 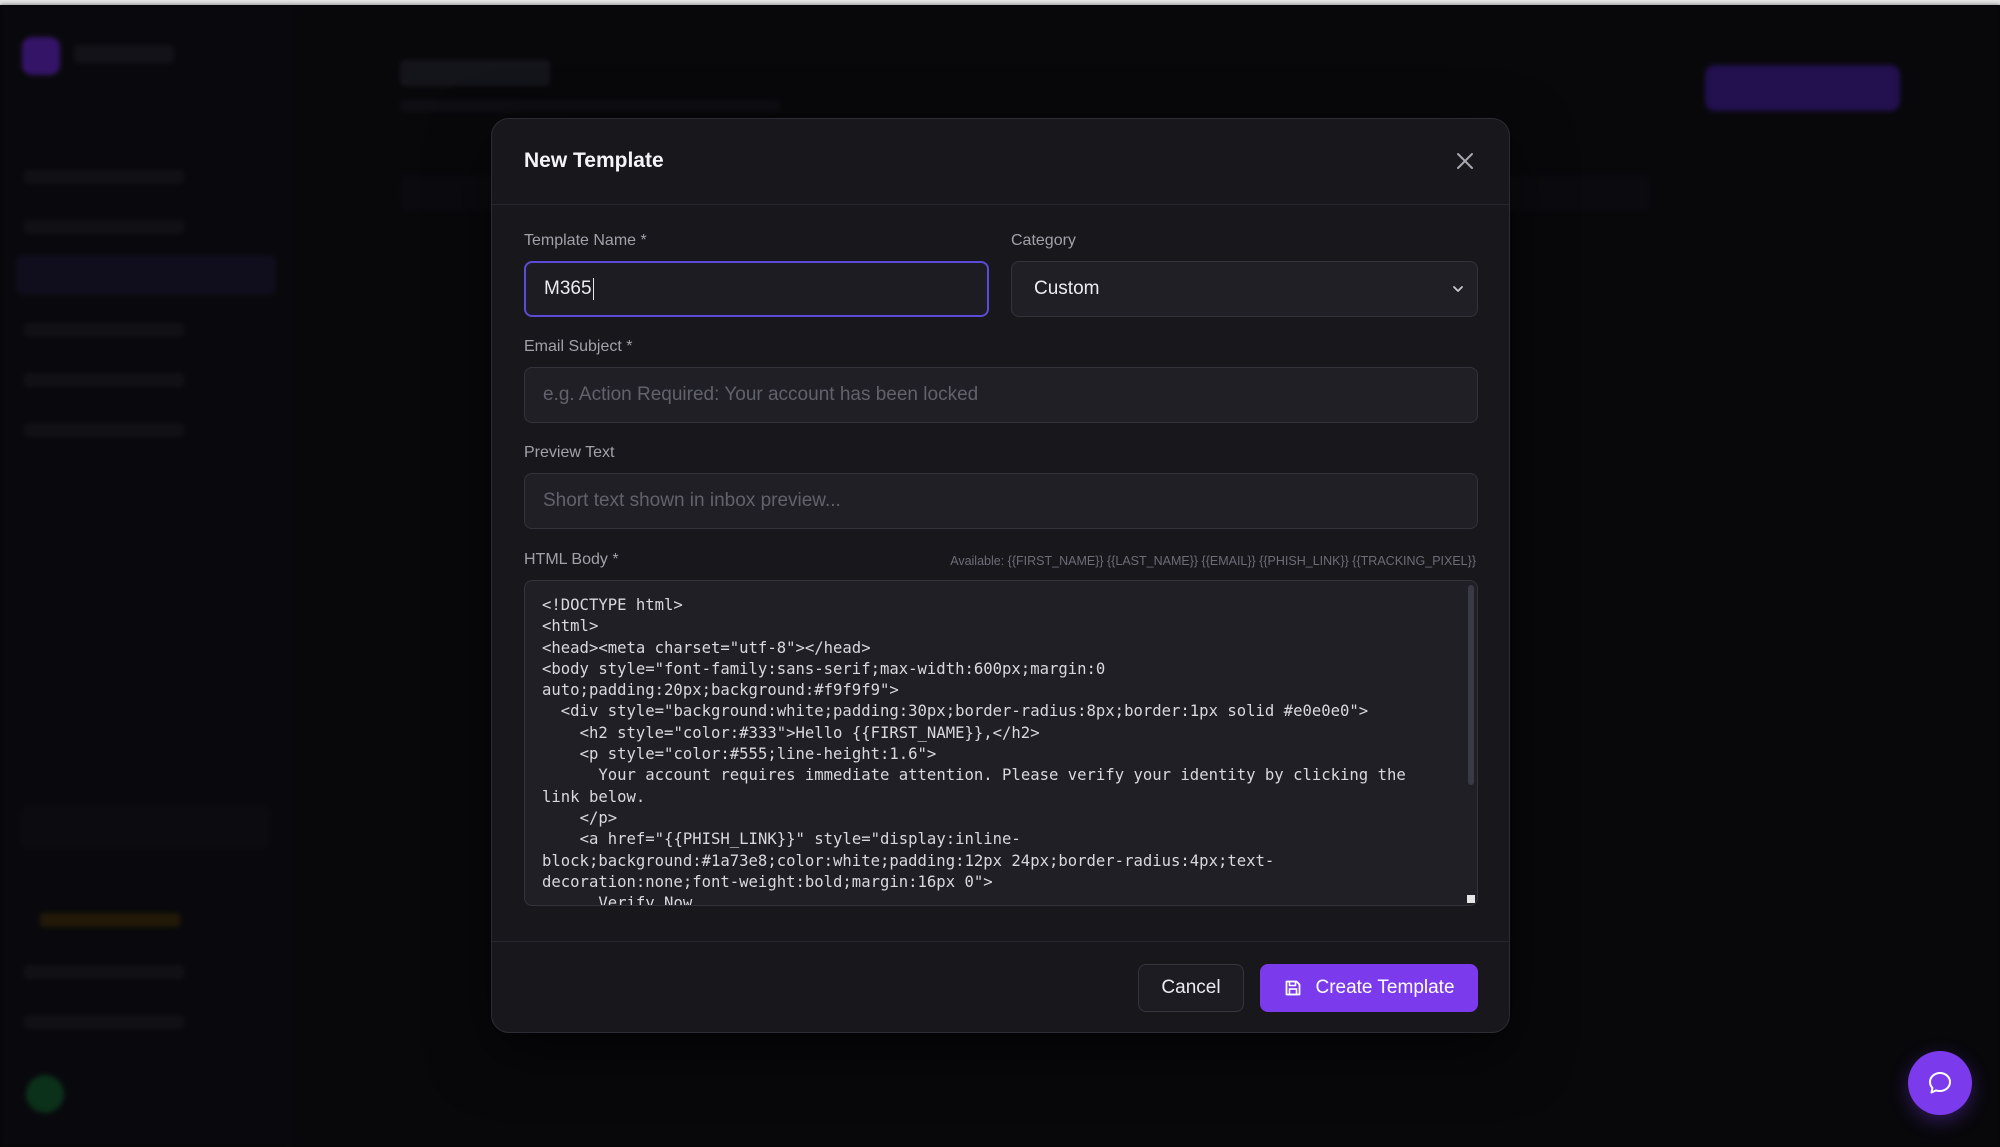 What do you see at coordinates (1067, 288) in the screenshot?
I see `category-value: Custom` at bounding box center [1067, 288].